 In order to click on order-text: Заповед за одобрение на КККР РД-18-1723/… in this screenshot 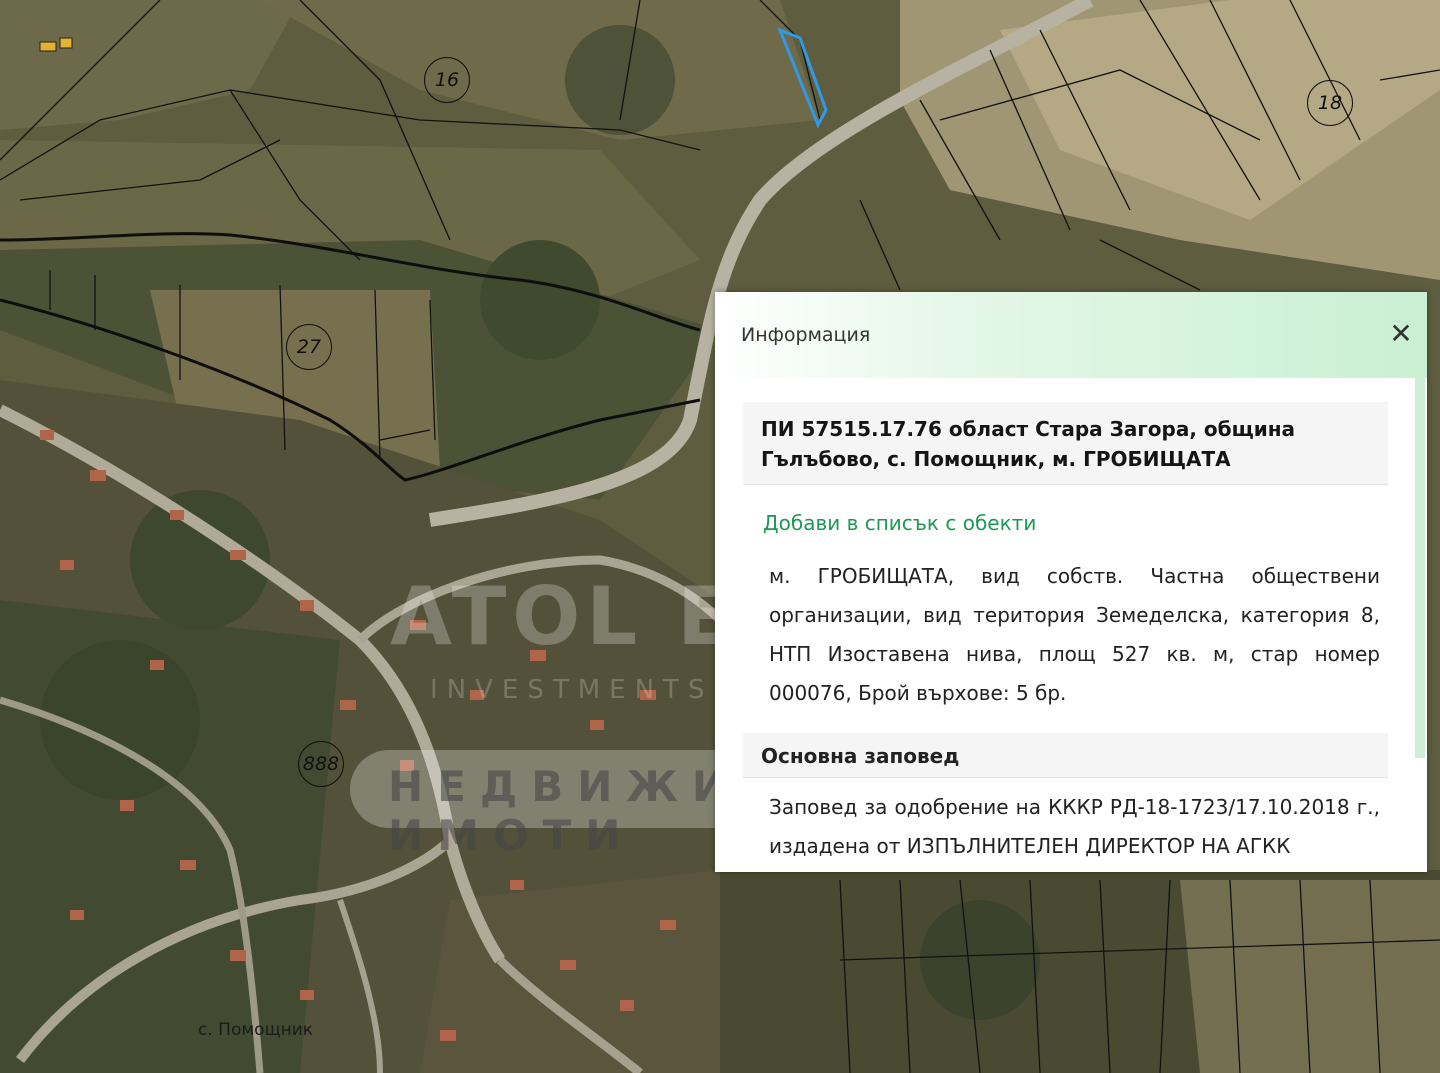, I will do `click(1074, 826)`.